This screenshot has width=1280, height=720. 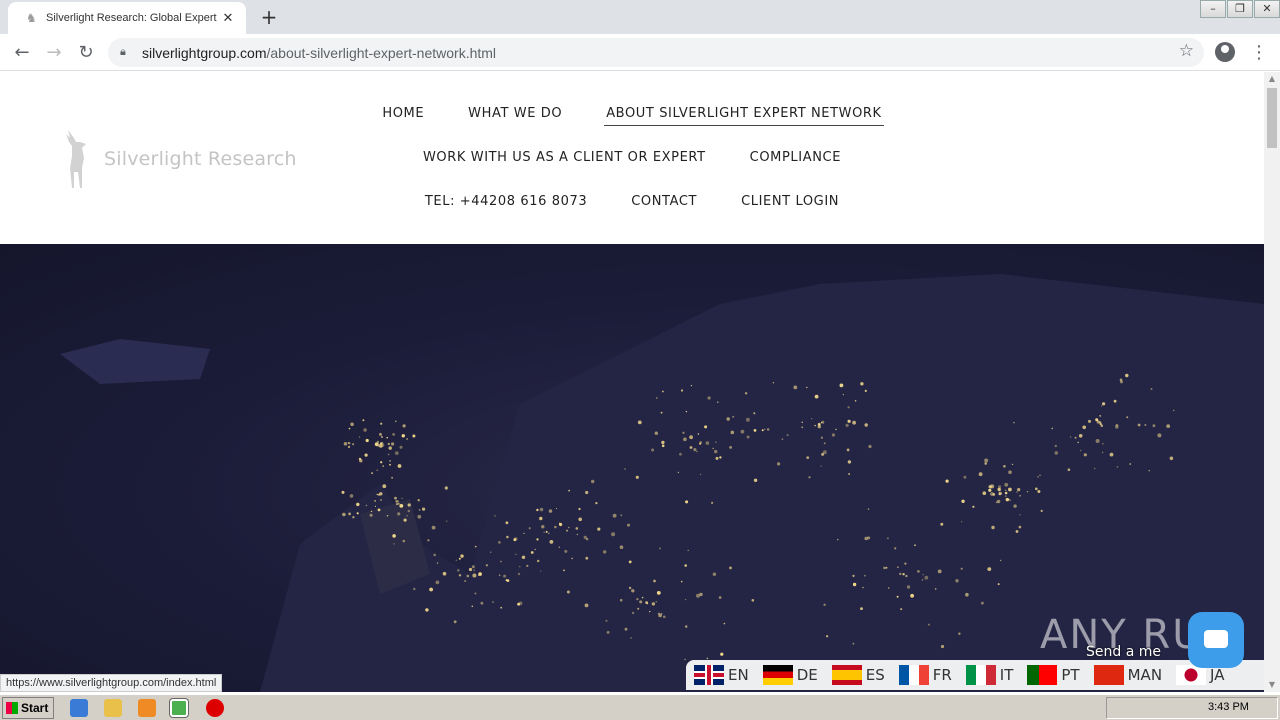 What do you see at coordinates (925, 675) in the screenshot?
I see `lang-fr: FR` at bounding box center [925, 675].